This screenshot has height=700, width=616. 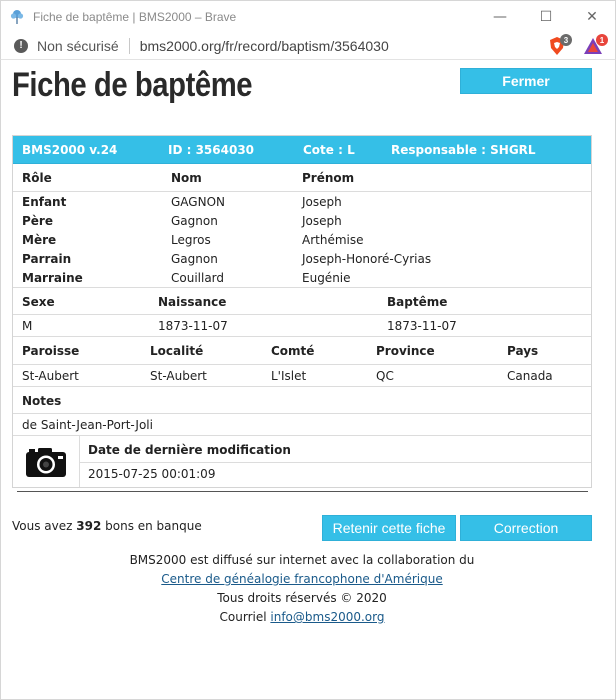 What do you see at coordinates (51, 351) in the screenshot?
I see `col-paroisse-header: Paroisse` at bounding box center [51, 351].